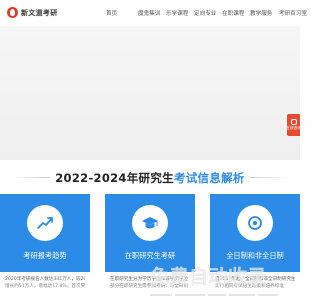 This screenshot has height=300, width=320. Describe the element at coordinates (236, 13) in the screenshot. I see `nav-item-in-service-courses: 在职课程` at that location.